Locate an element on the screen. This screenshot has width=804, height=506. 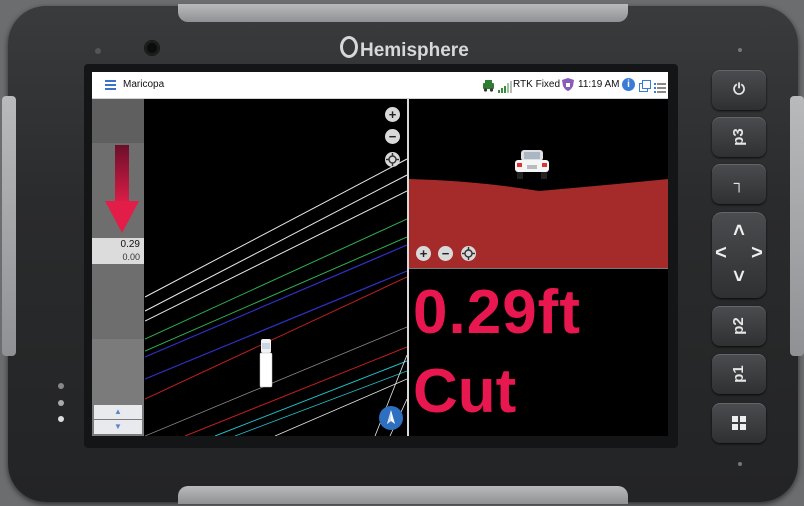
compass-icon is located at coordinates (391, 418).